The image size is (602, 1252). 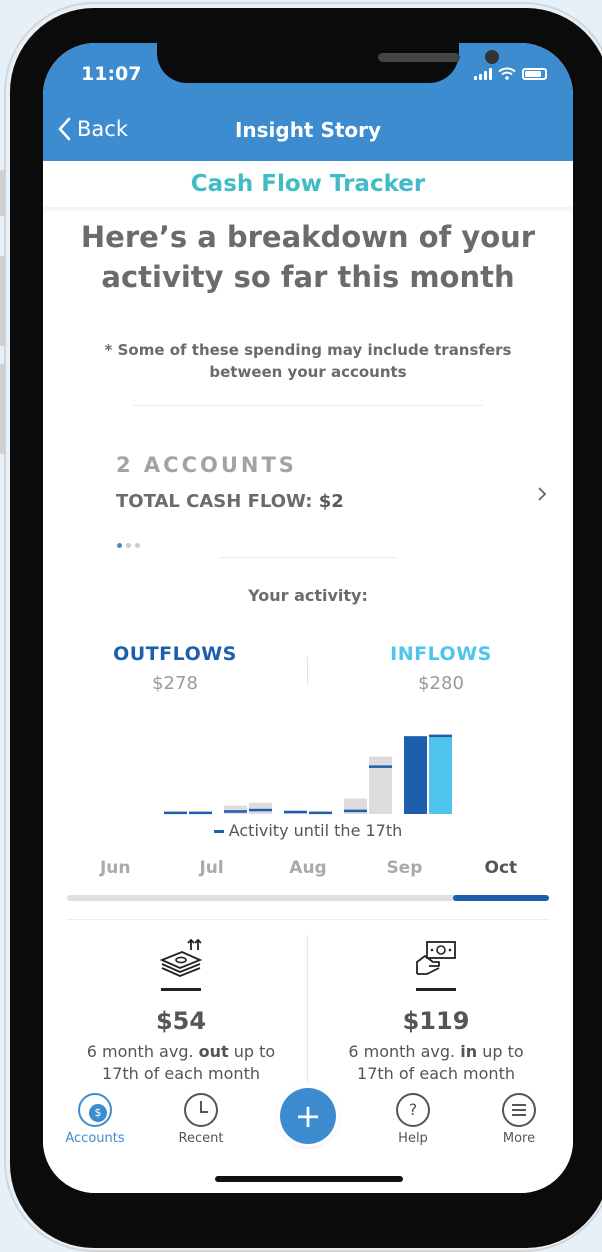 What do you see at coordinates (436, 960) in the screenshot?
I see `money-in-hand-icon` at bounding box center [436, 960].